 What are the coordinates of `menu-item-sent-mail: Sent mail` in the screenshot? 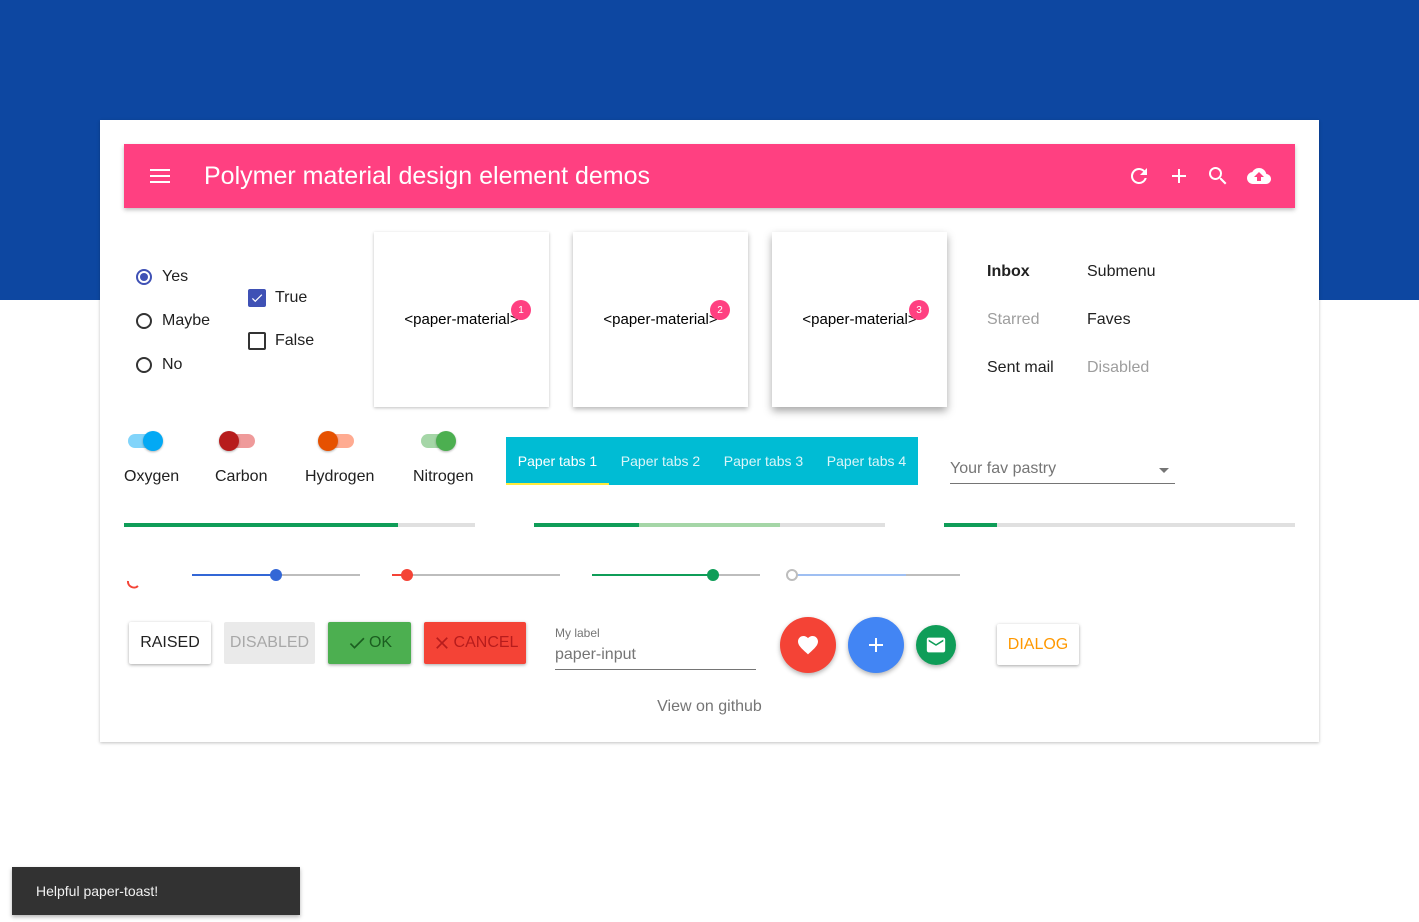 It's located at (1020, 368).